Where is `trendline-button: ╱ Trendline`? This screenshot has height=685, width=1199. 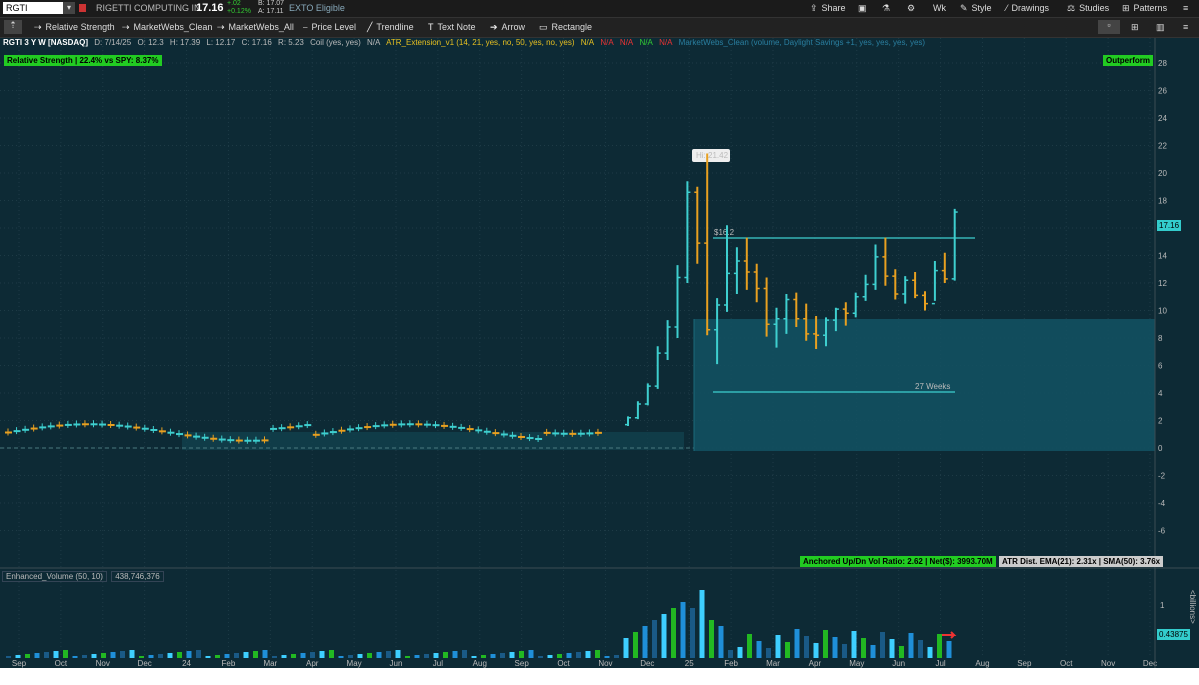 trendline-button: ╱ Trendline is located at coordinates (390, 27).